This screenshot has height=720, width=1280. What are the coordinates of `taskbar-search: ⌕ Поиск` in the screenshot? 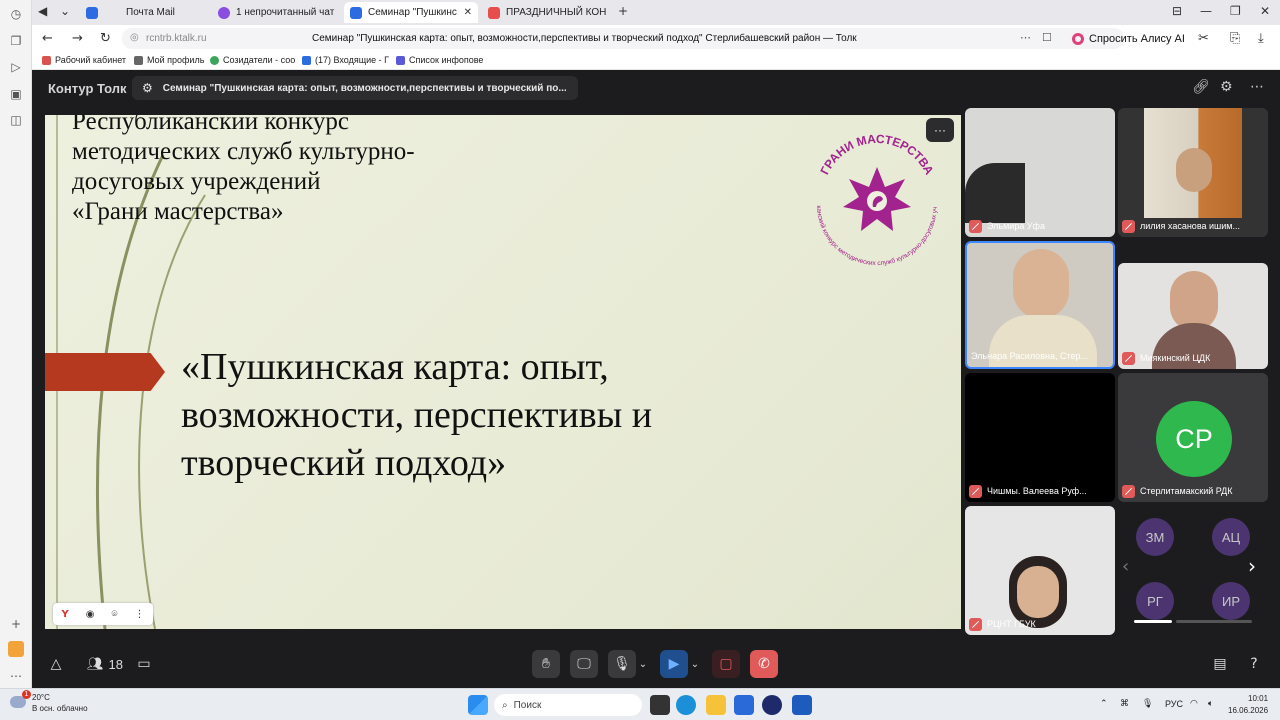 It's located at (568, 705).